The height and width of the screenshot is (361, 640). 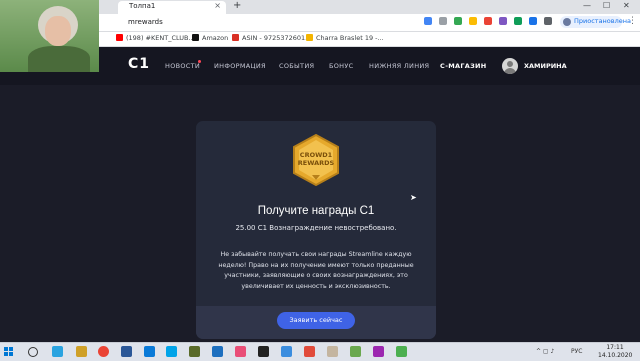 I want to click on close-window-button: ✕, so click(x=626, y=5).